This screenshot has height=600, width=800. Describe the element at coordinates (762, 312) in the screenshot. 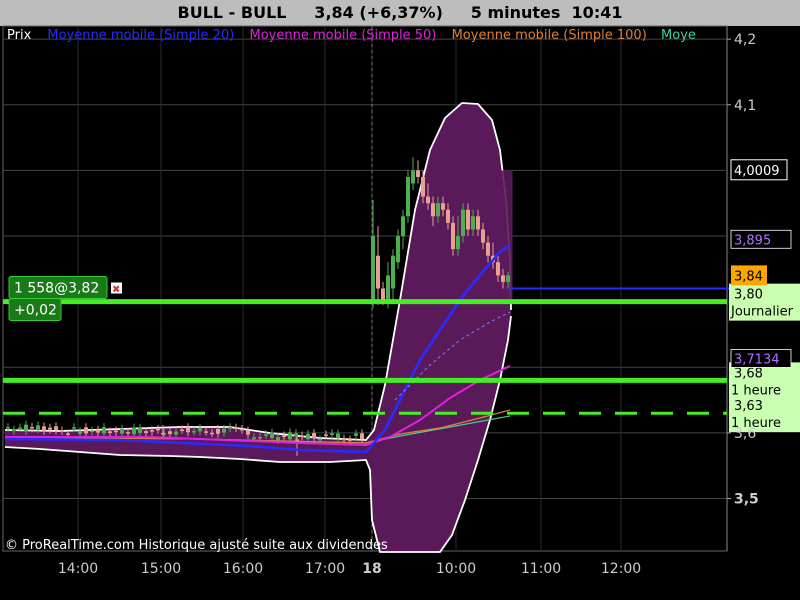

I see `level-timeframe: Journalier` at that location.